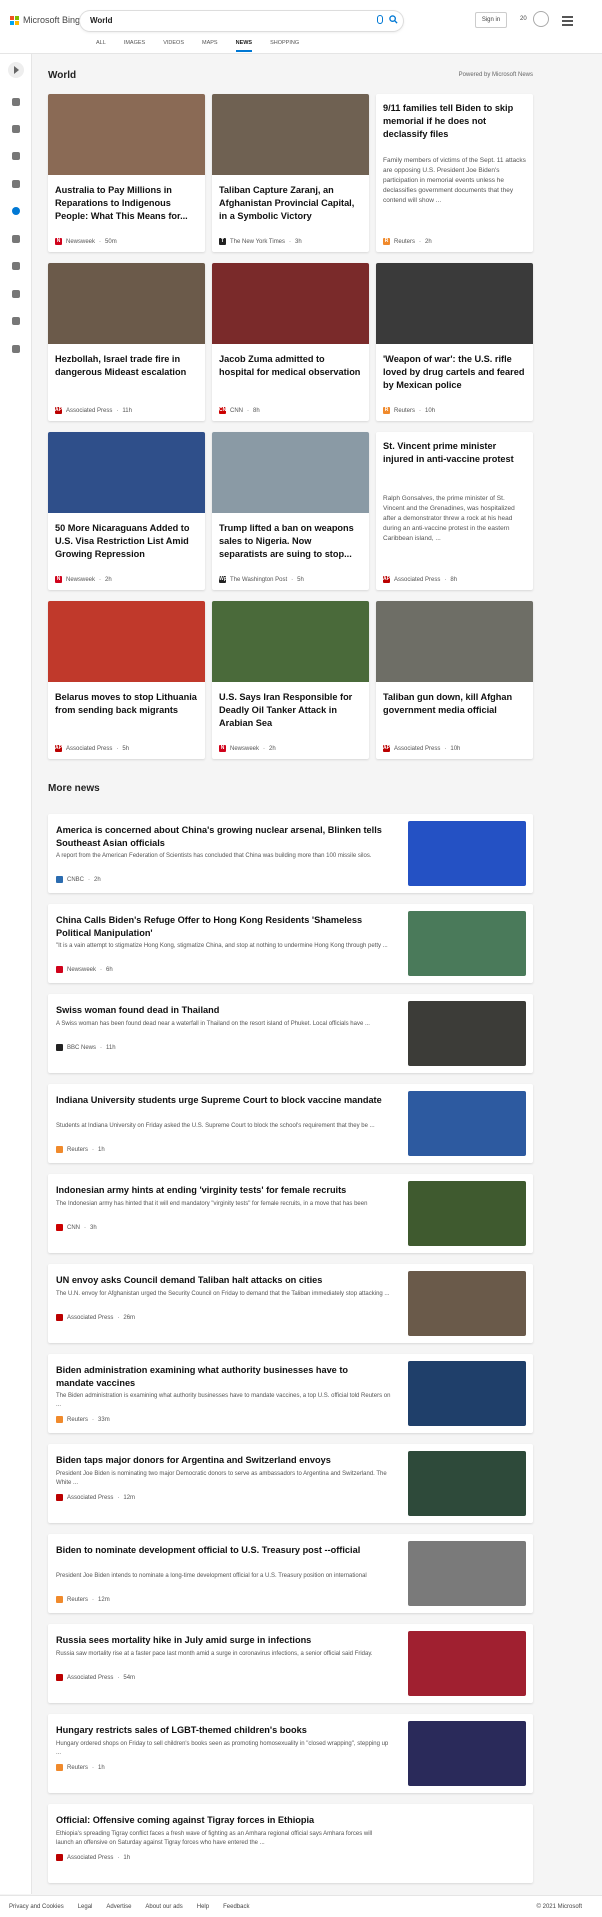 The image size is (602, 1917). What do you see at coordinates (134, 47) in the screenshot?
I see `tab-images: IMAGES` at bounding box center [134, 47].